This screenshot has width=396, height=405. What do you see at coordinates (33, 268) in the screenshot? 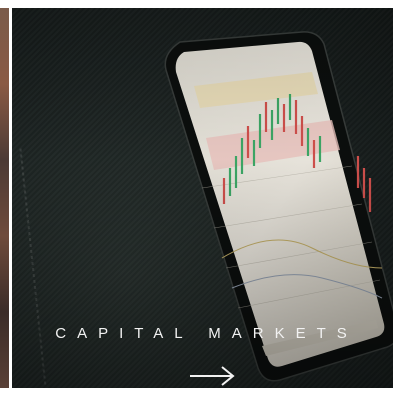
I see `fabric-seam` at bounding box center [33, 268].